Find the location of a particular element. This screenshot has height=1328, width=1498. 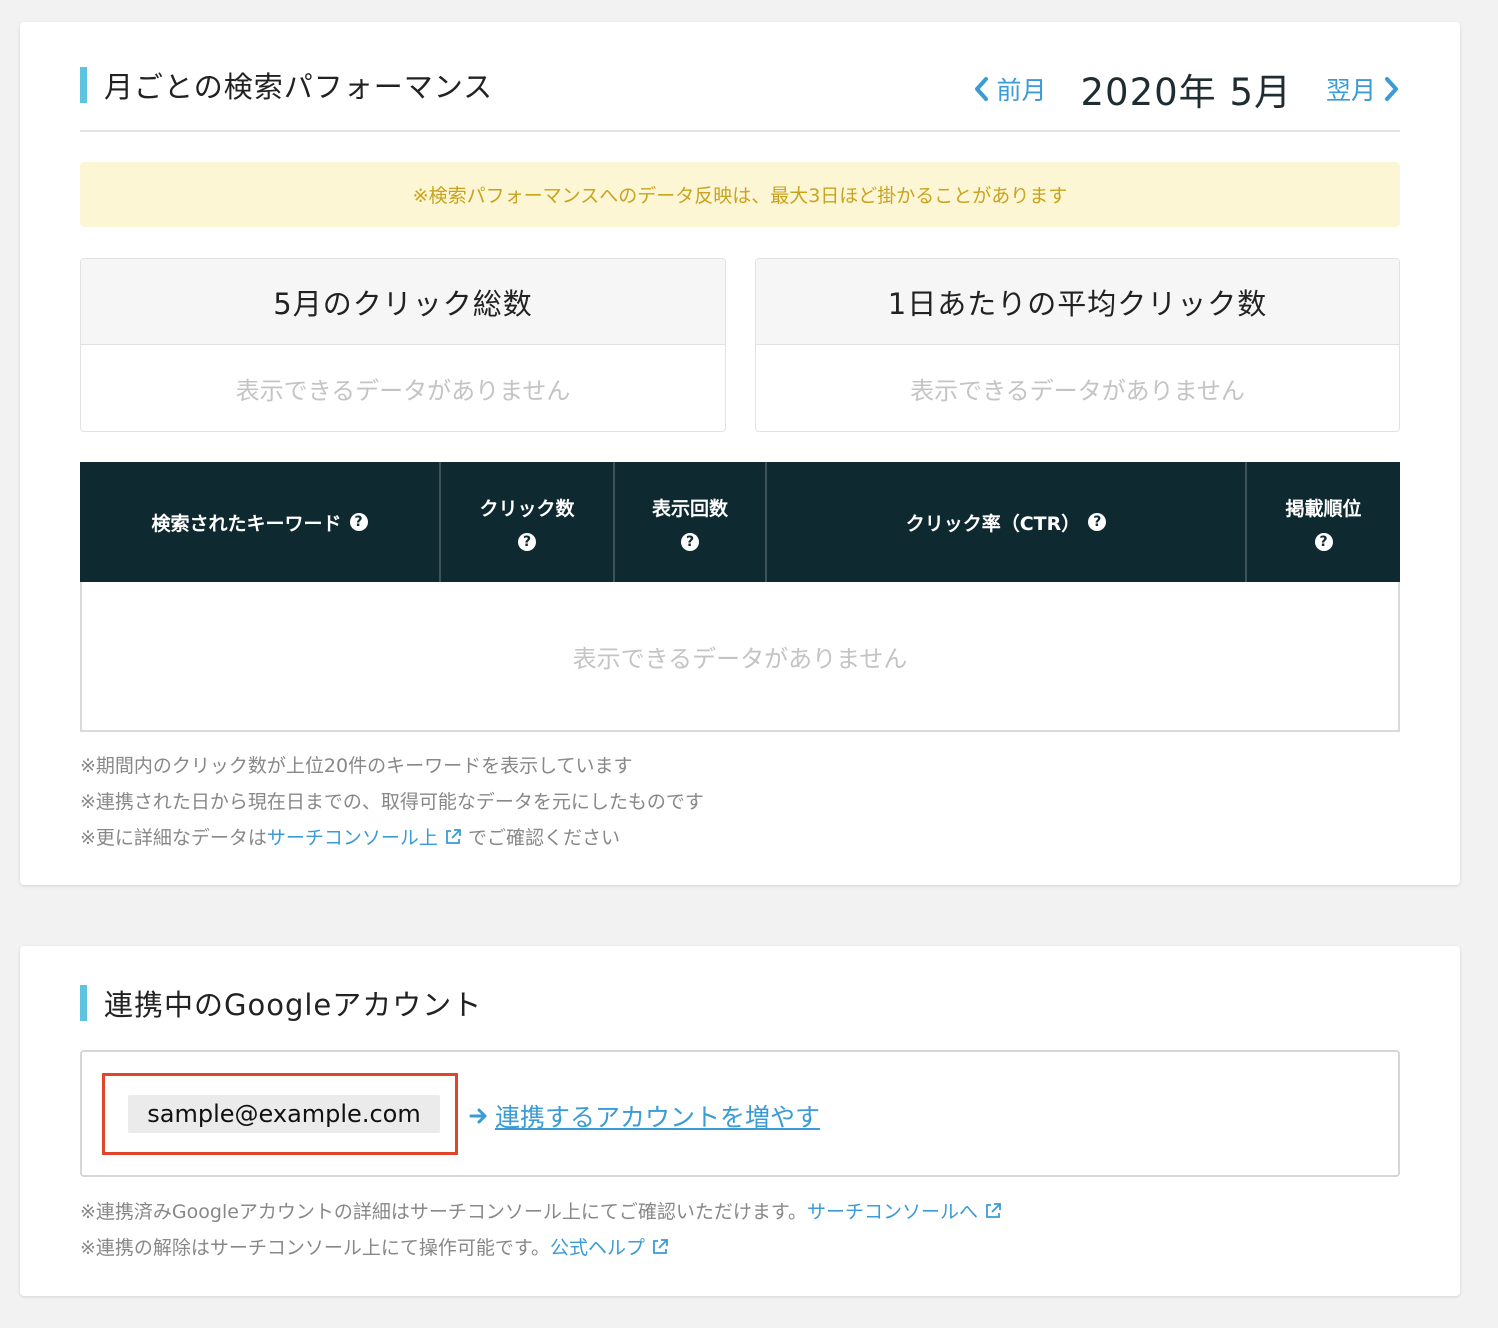

accounts-title: 連携中のGoogleアカウント is located at coordinates (281, 1003).